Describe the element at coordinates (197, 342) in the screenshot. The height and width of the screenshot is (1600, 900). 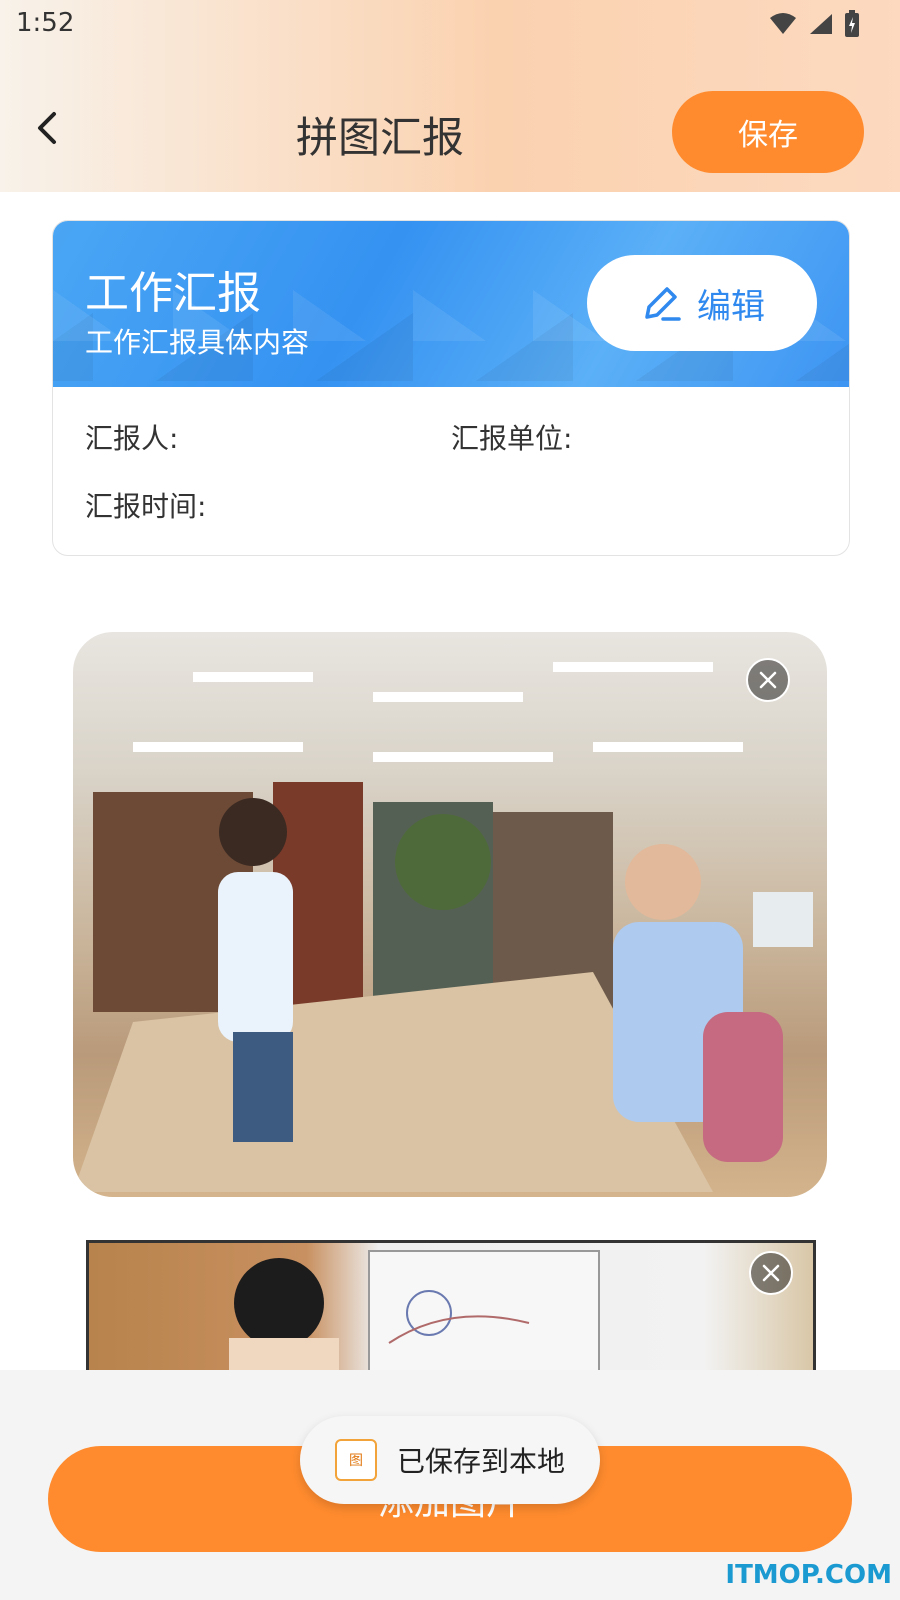
I see `report-subtitle: 工作汇报具体内容` at that location.